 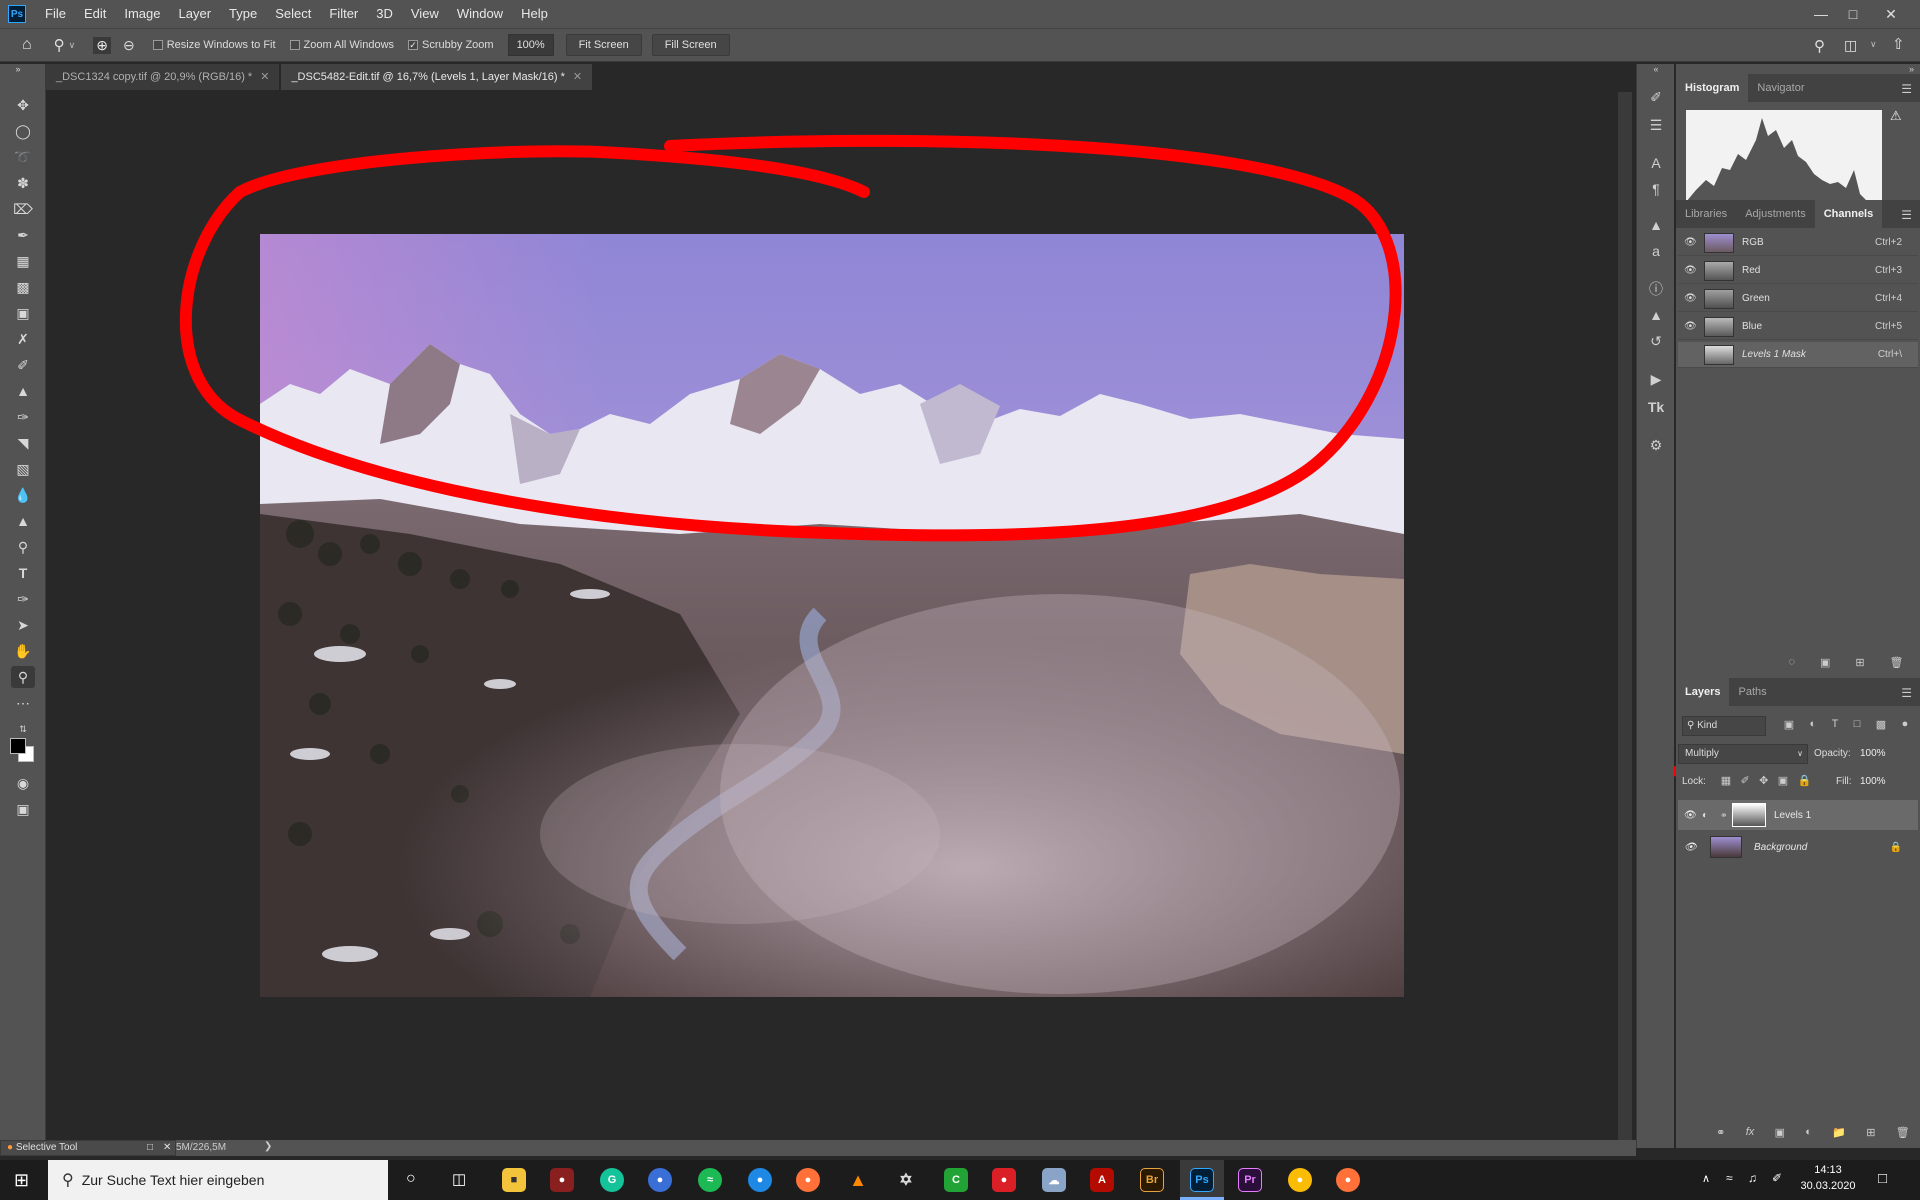 What do you see at coordinates (1703, 692) in the screenshot?
I see `tab-layers: Layers` at bounding box center [1703, 692].